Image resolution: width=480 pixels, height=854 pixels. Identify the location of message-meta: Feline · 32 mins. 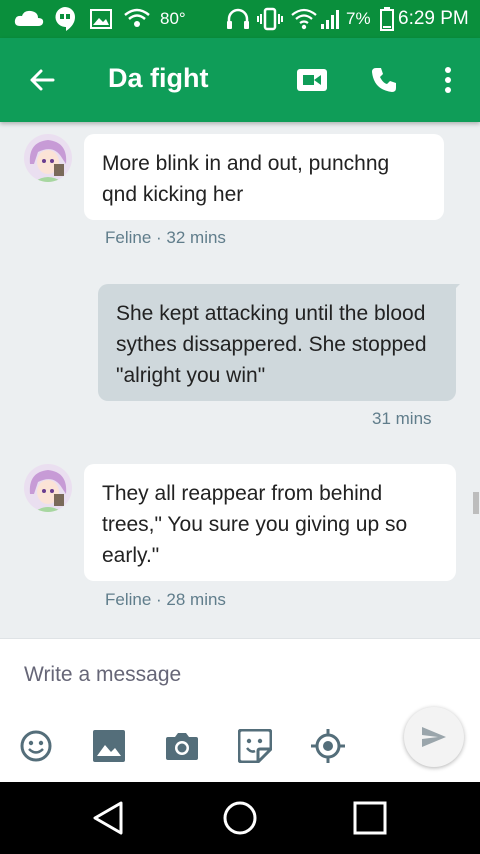
(165, 237).